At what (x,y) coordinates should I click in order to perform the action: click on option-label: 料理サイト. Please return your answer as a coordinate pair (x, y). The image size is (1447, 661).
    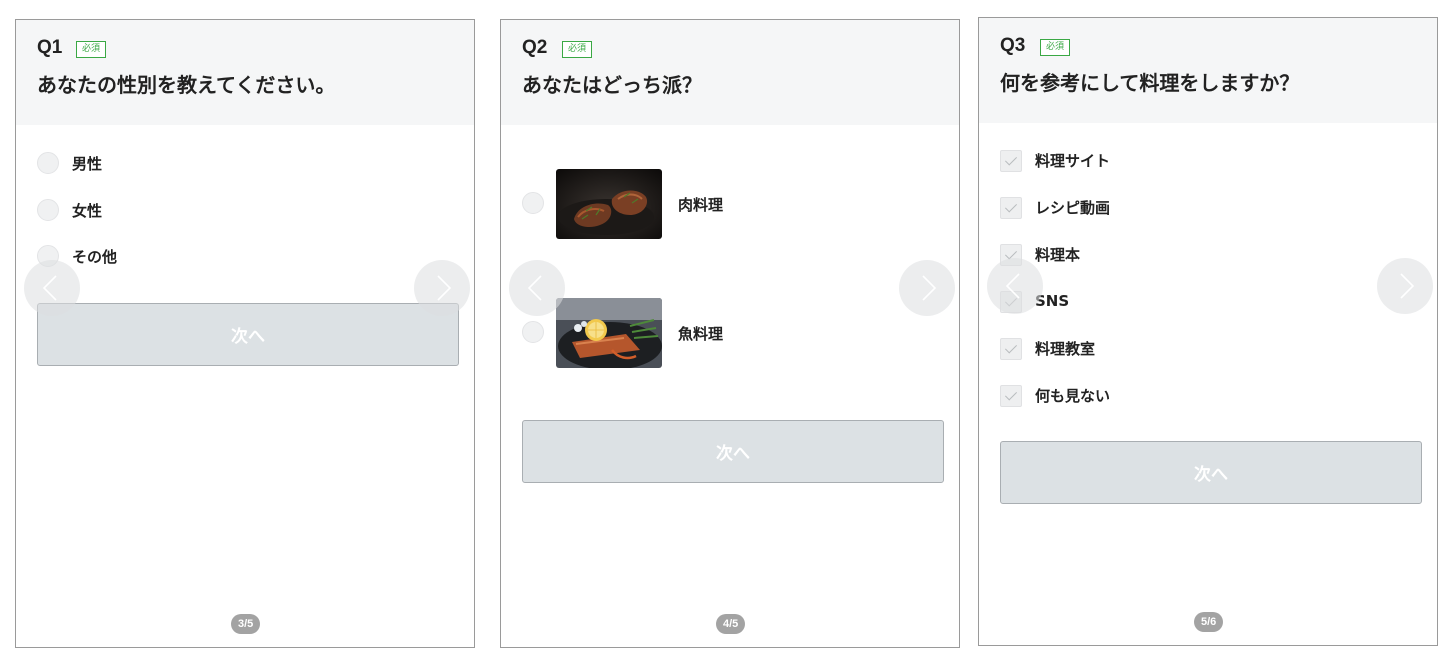
    Looking at the image, I should click on (1072, 160).